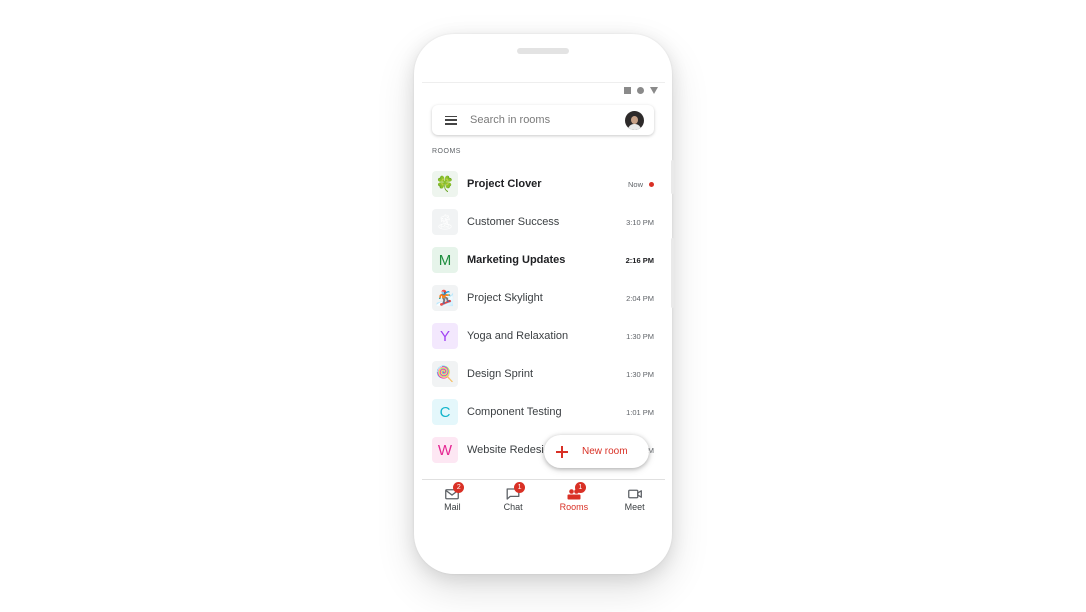  I want to click on hamburger-menu-icon, so click(451, 120).